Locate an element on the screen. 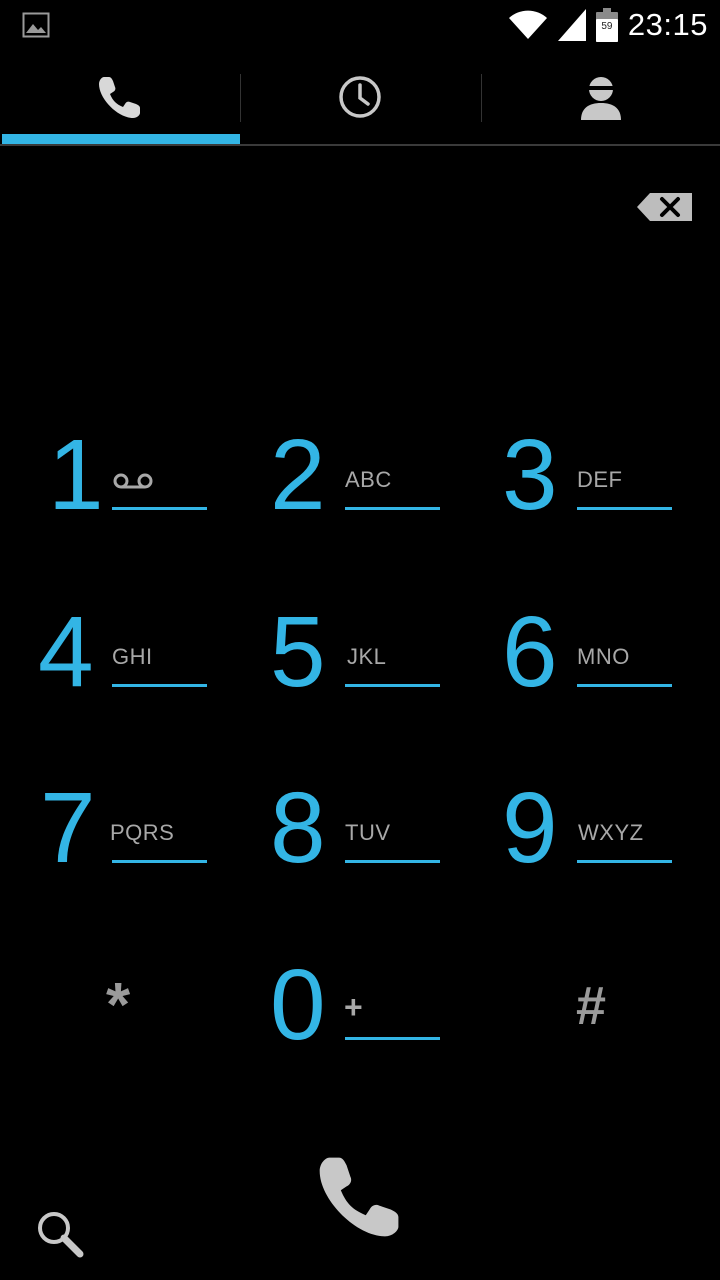 The height and width of the screenshot is (1280, 720). key-digit: * is located at coordinates (118, 1005).